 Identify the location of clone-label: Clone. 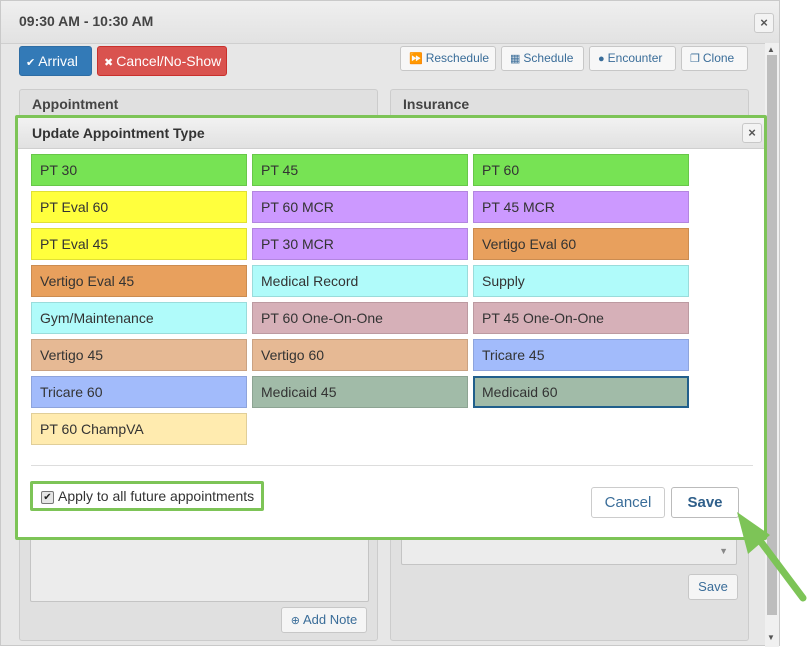
(718, 58).